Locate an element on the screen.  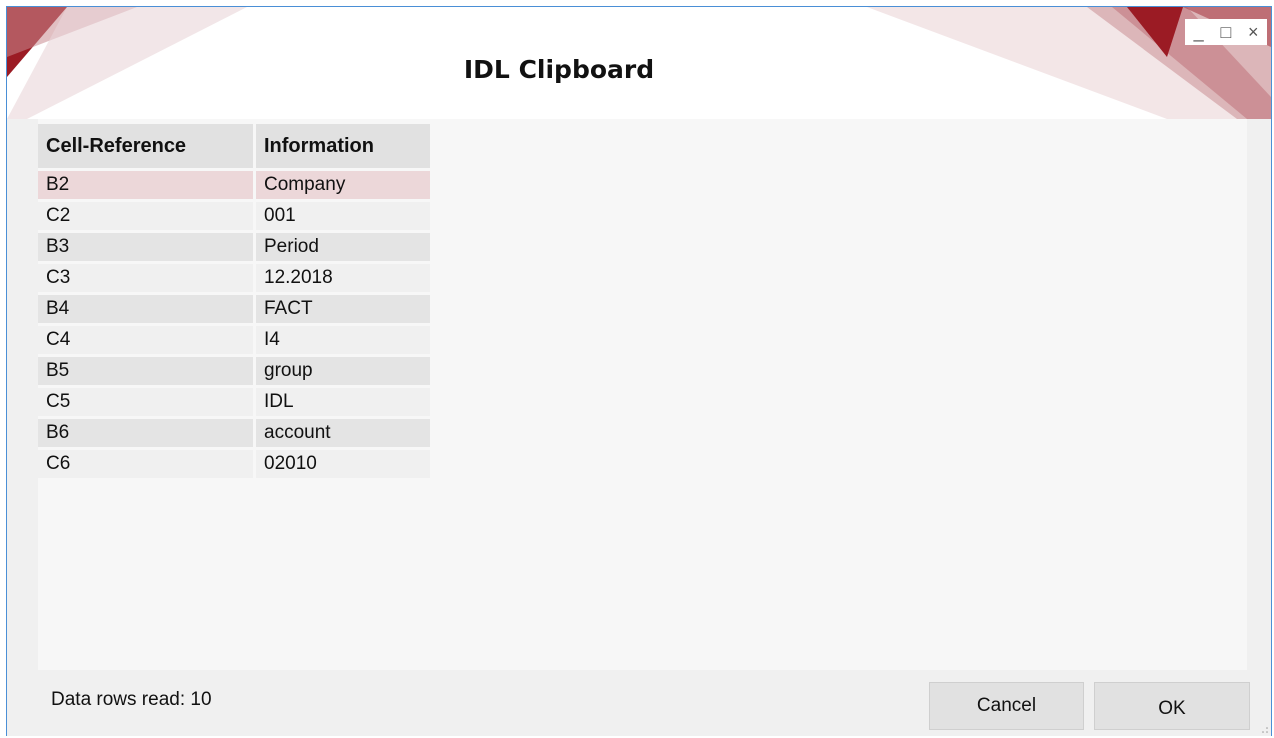
table-row: B4 FACT is located at coordinates (234, 309).